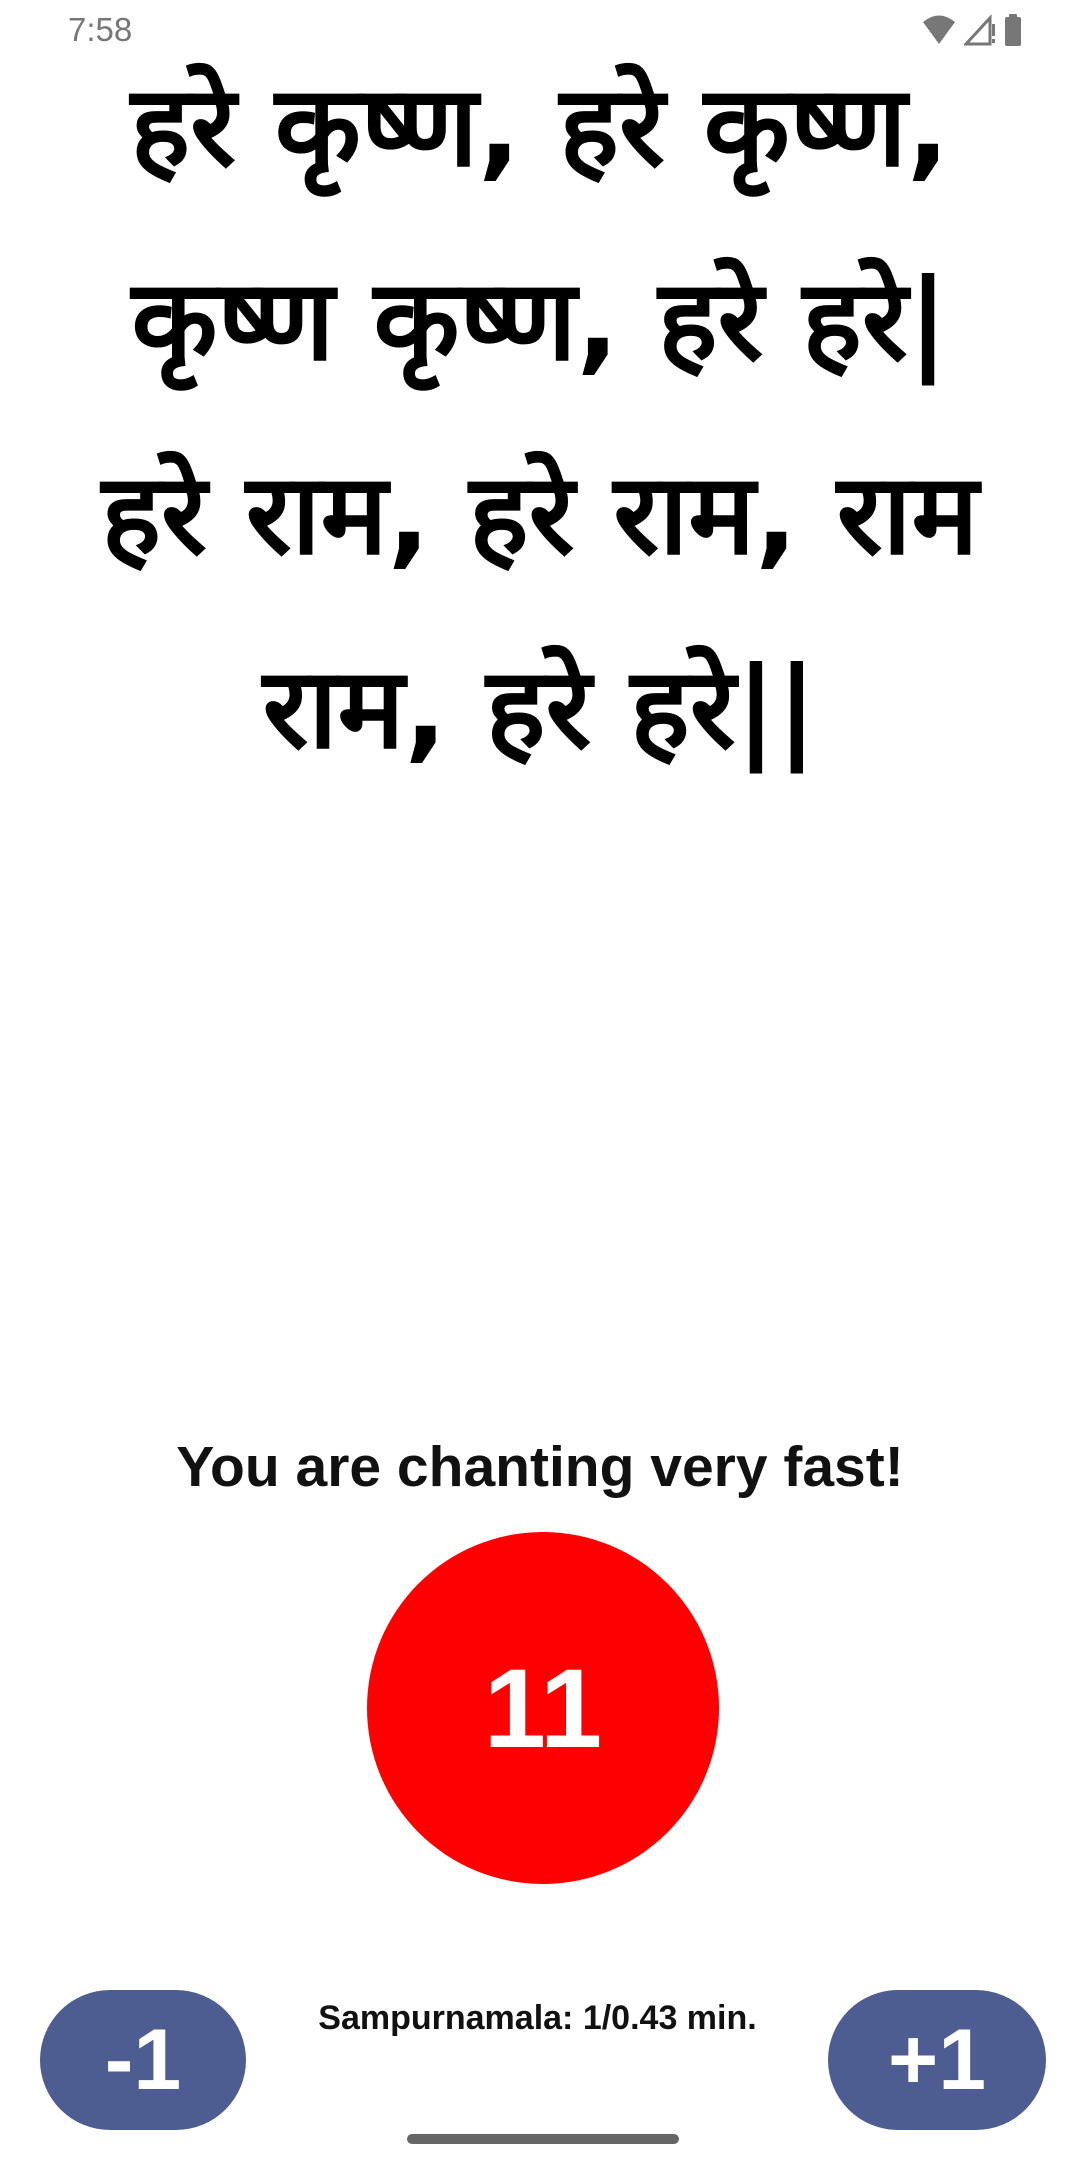  What do you see at coordinates (540, 709) in the screenshot?
I see `mantra-line: राम, हरे हरे||` at bounding box center [540, 709].